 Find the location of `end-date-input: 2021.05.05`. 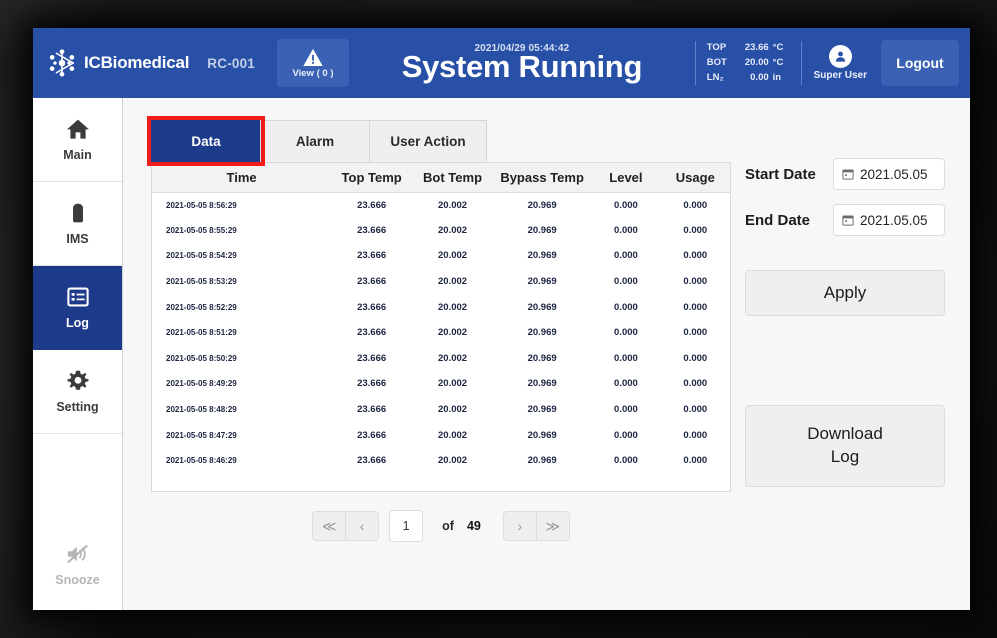

end-date-input: 2021.05.05 is located at coordinates (889, 220).